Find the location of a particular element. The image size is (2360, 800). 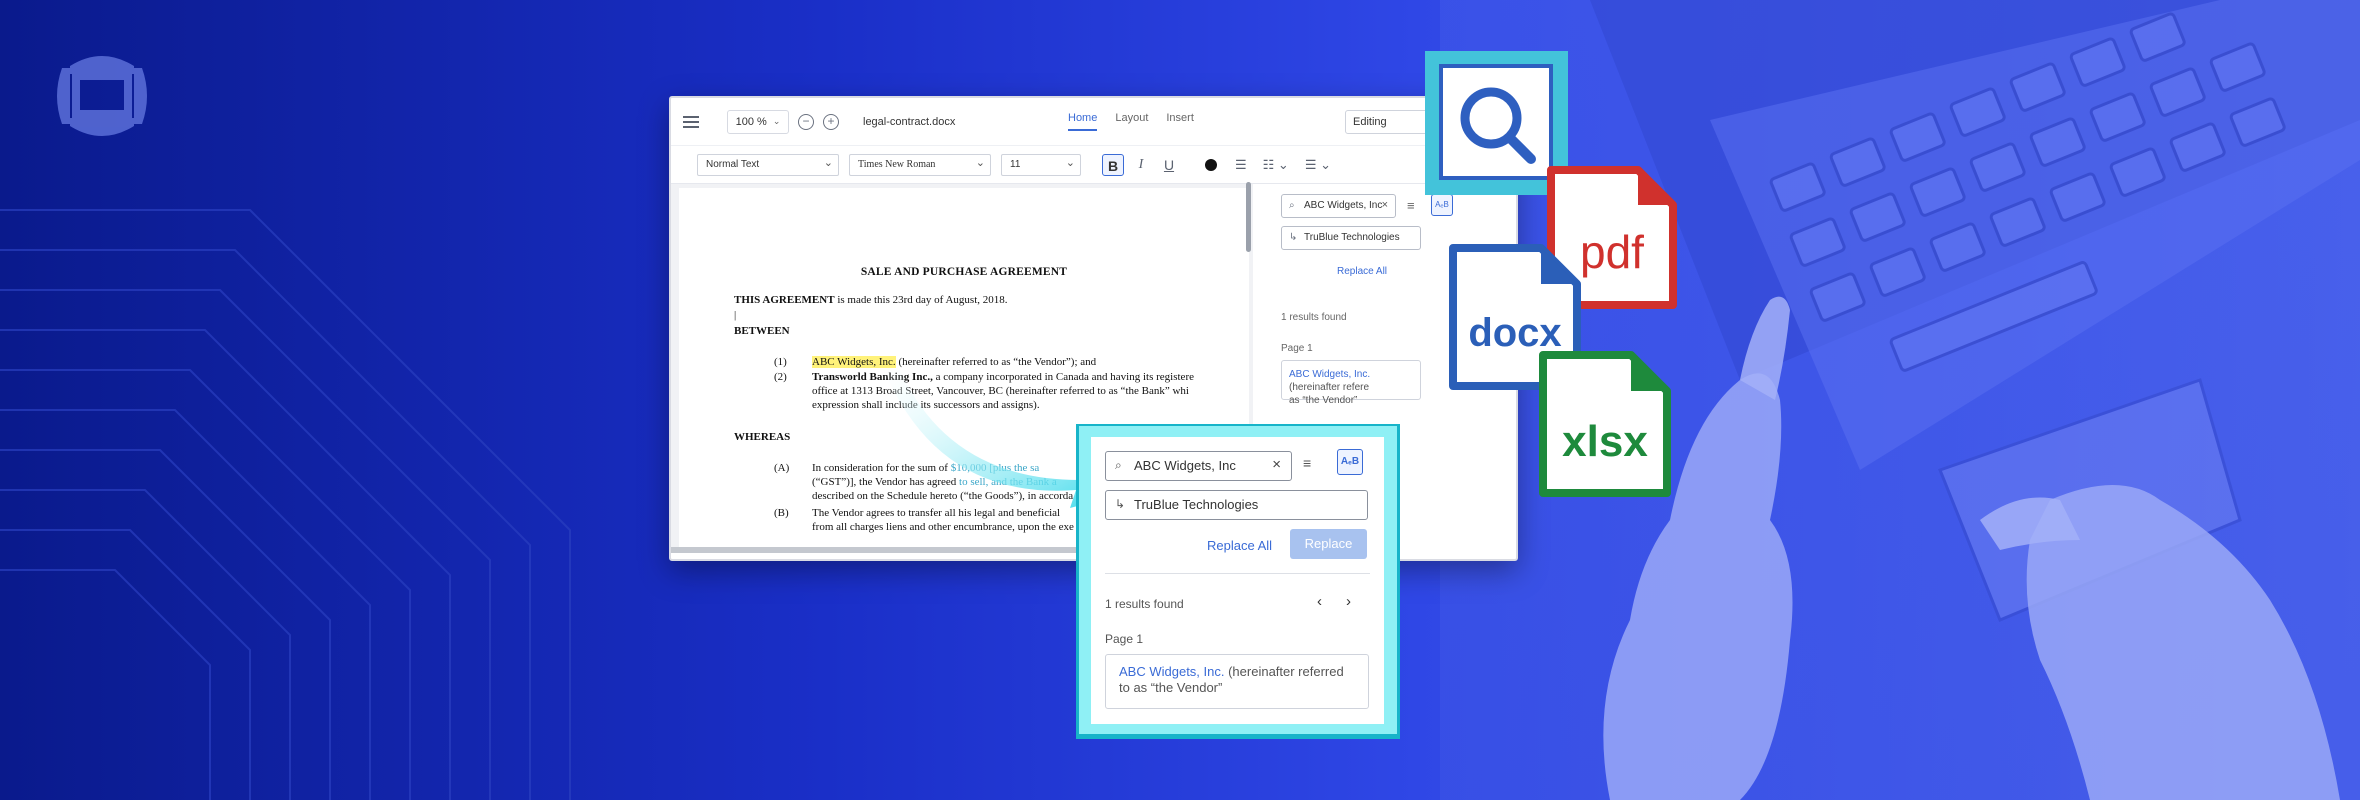

italic-button: I is located at coordinates (1141, 165).